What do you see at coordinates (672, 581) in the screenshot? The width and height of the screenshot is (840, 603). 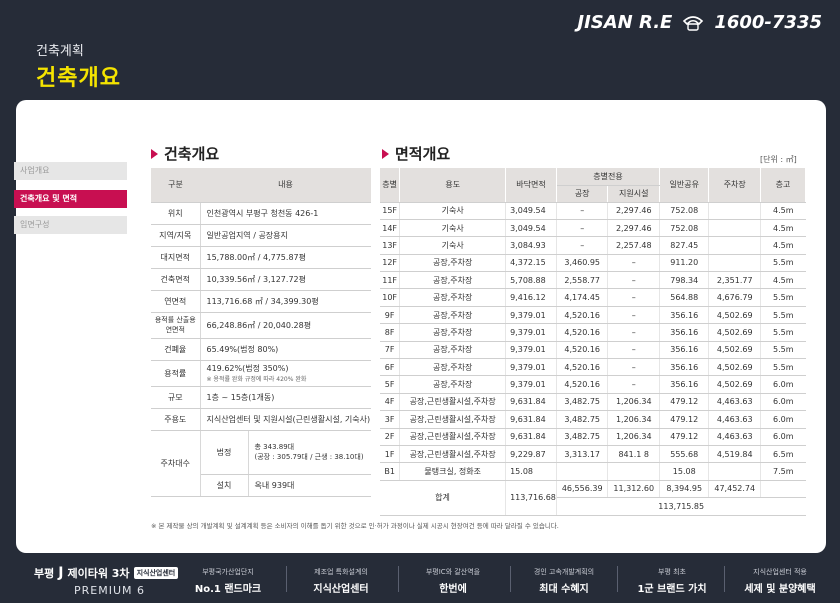 I see `feature-5: 부평 최초 1군 브랜드 가치` at bounding box center [672, 581].